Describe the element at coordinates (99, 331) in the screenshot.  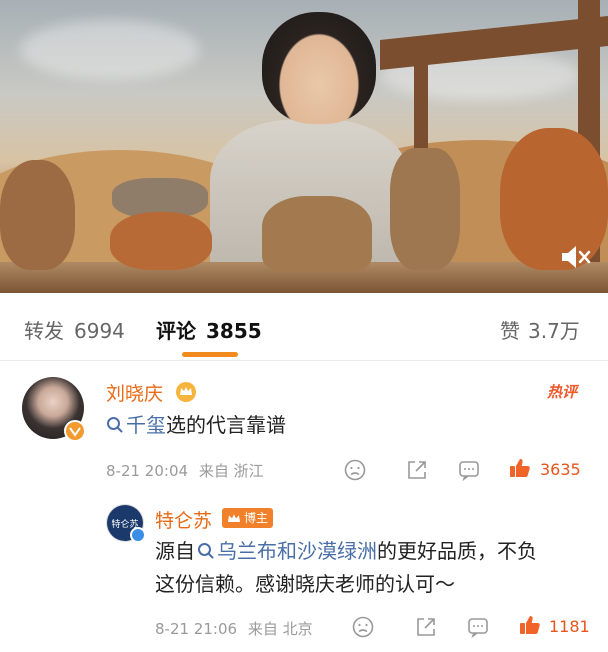
I see `tab-repost-count: 6994` at that location.